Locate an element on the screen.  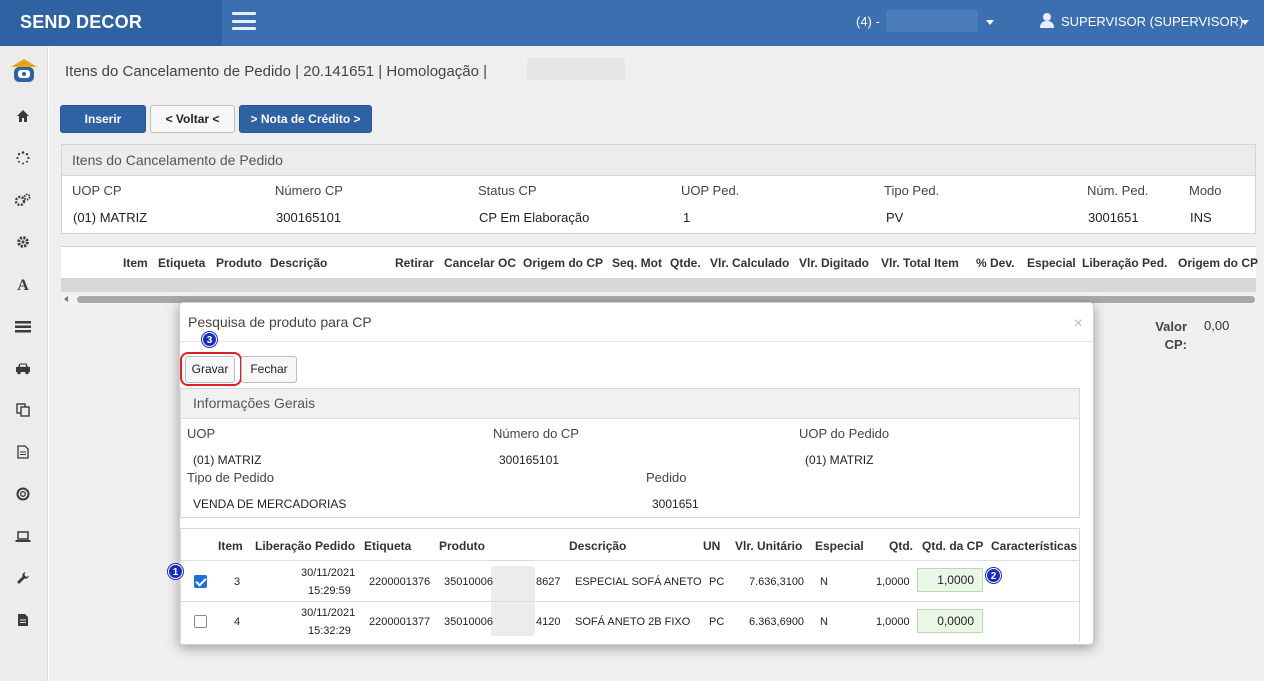
column-header: Vlr. Digitado is located at coordinates (834, 263).